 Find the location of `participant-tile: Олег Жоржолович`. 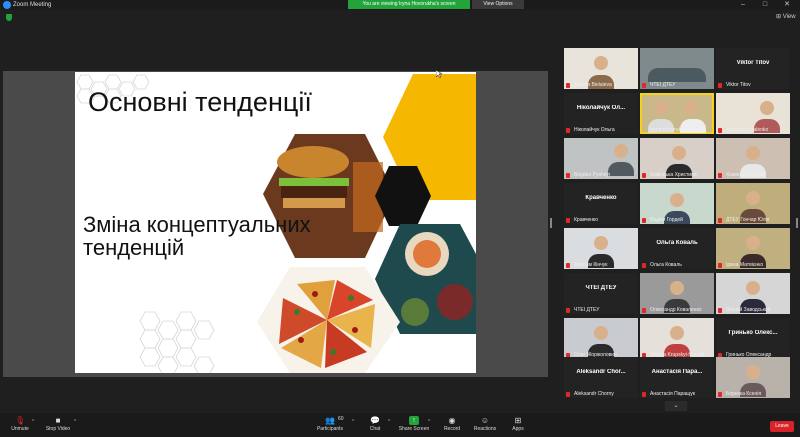

participant-tile: Олег Жоржолович is located at coordinates (601, 338).